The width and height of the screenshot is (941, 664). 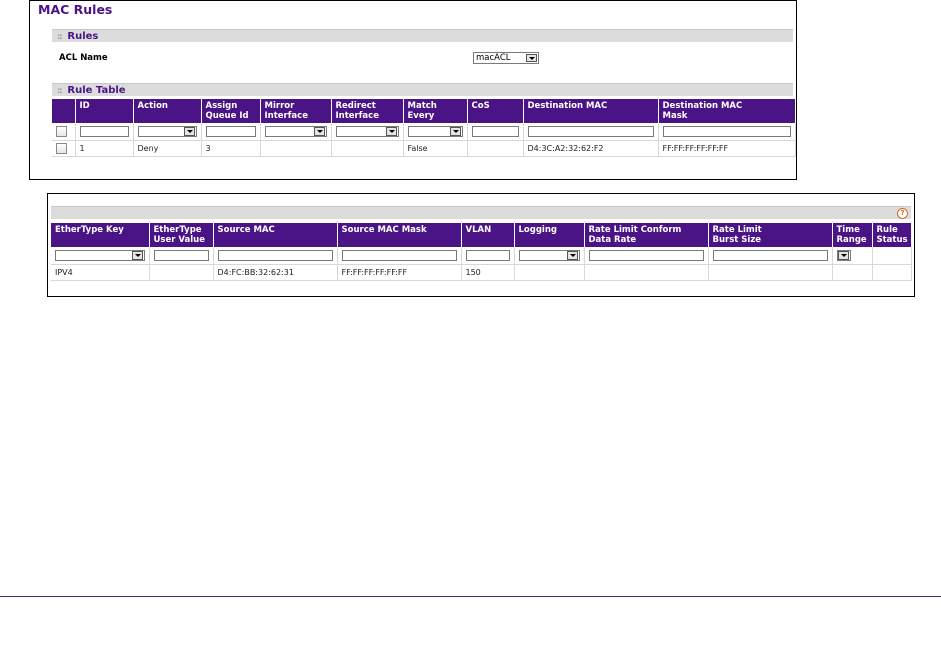 What do you see at coordinates (181, 255) in the screenshot?
I see `ethertype-user-value-input` at bounding box center [181, 255].